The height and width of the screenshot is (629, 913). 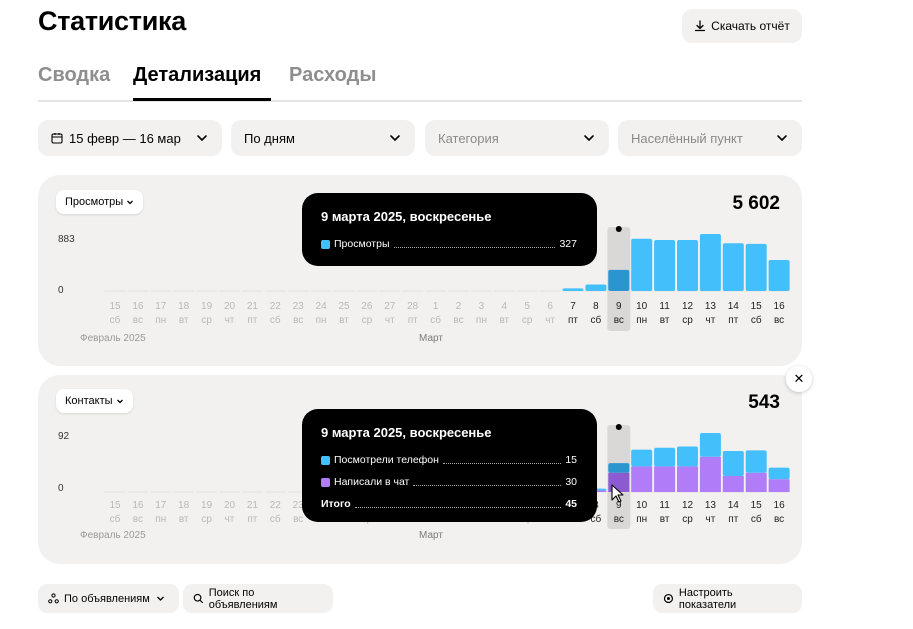 What do you see at coordinates (571, 460) in the screenshot?
I see `tooltip-row-value: 15` at bounding box center [571, 460].